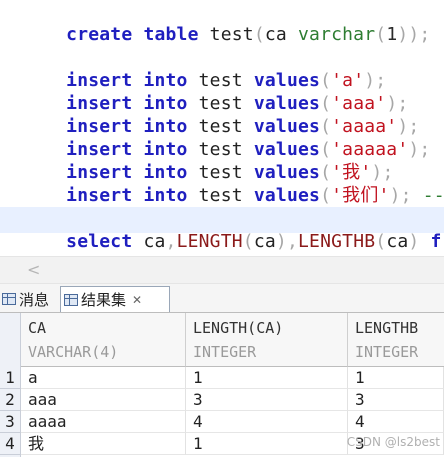  I want to click on watermark: CSDN @ls2best, so click(393, 442).